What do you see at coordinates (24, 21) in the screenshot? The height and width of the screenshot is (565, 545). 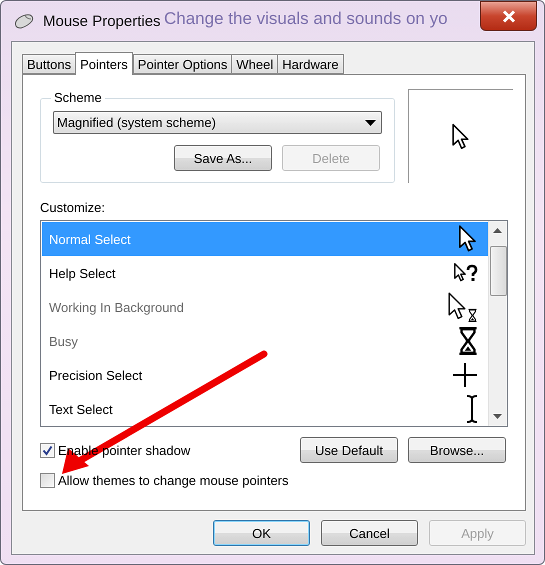 I see `mouse-icon` at bounding box center [24, 21].